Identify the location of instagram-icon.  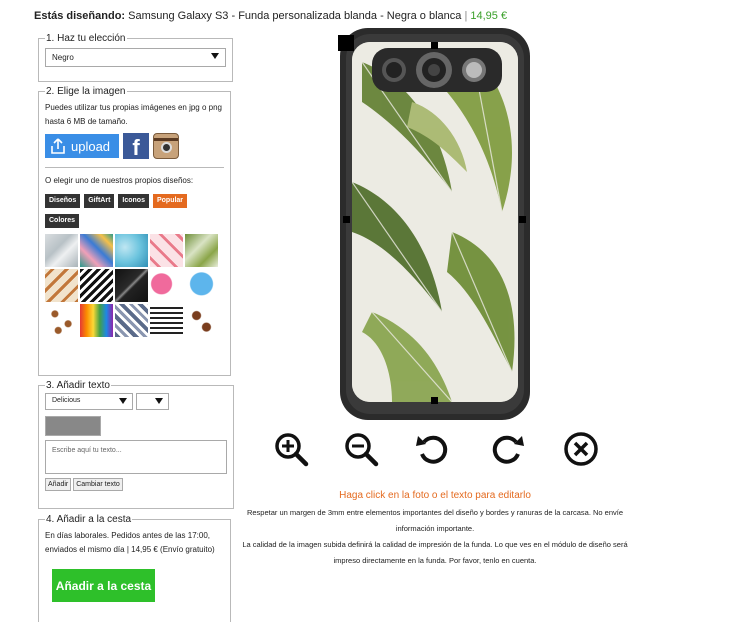
(166, 139).